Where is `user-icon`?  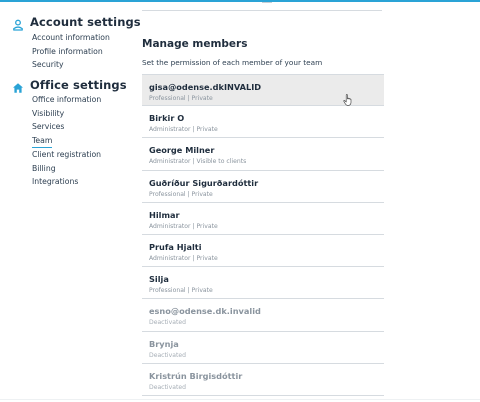
user-icon is located at coordinates (18, 23).